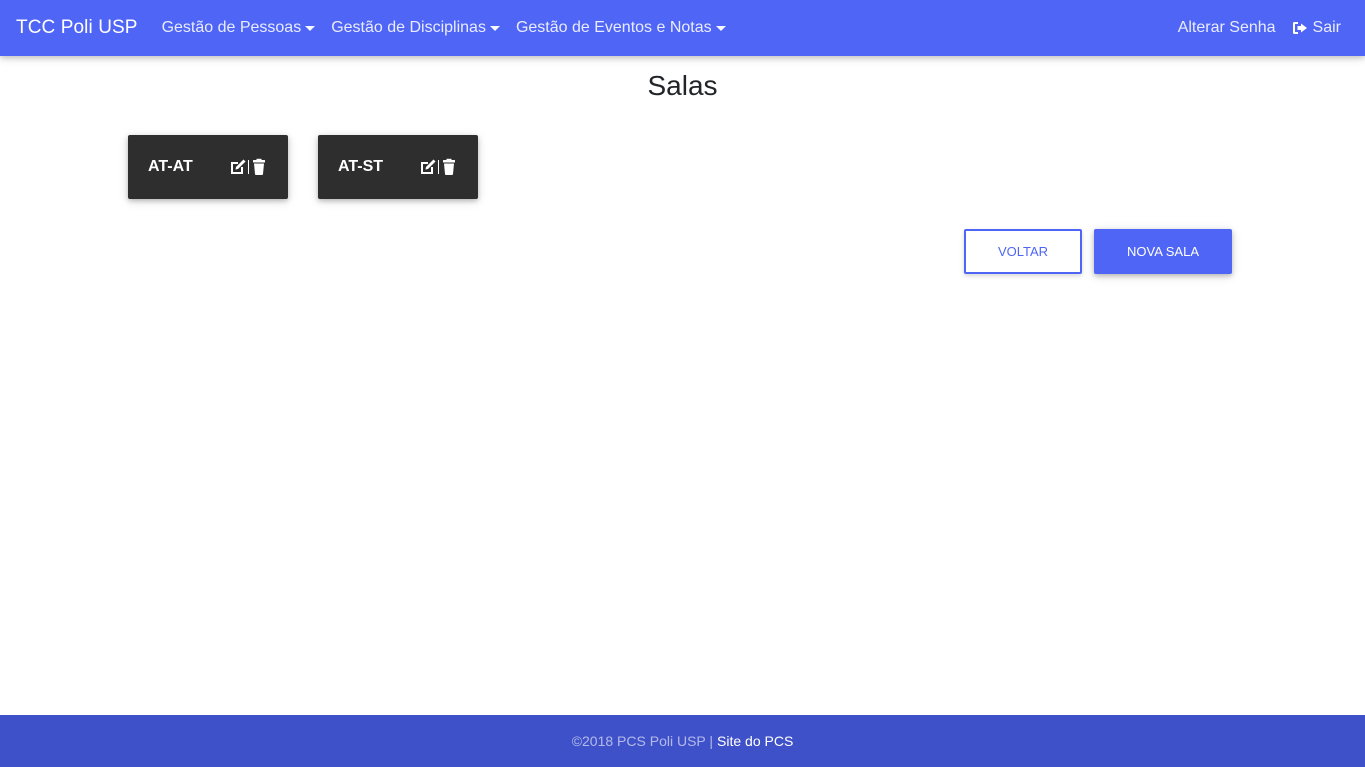  I want to click on logout-label: Sair, so click(1326, 27).